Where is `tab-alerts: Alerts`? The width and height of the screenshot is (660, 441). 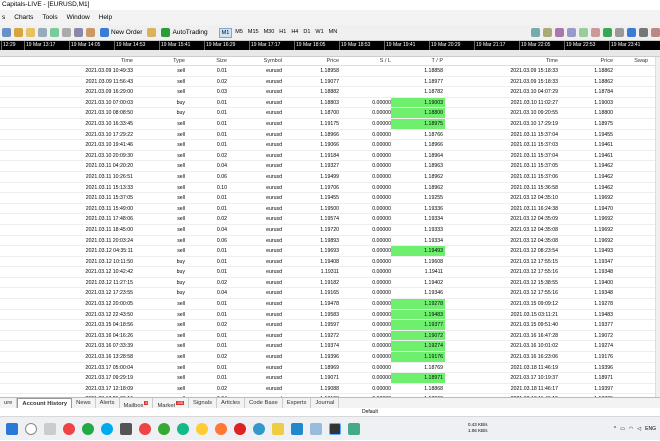
tab-alerts: Alerts is located at coordinates (108, 403).